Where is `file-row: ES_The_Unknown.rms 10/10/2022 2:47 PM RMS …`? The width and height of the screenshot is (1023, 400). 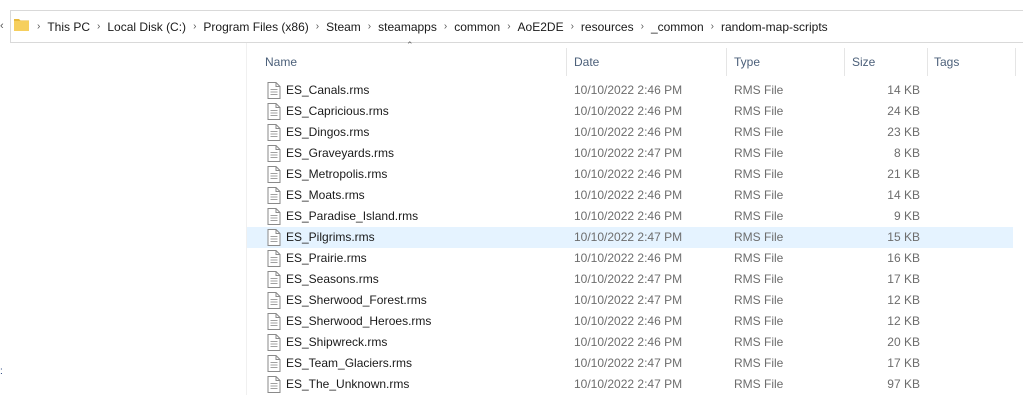
file-row: ES_The_Unknown.rms 10/10/2022 2:47 PM RMS … is located at coordinates (630, 384).